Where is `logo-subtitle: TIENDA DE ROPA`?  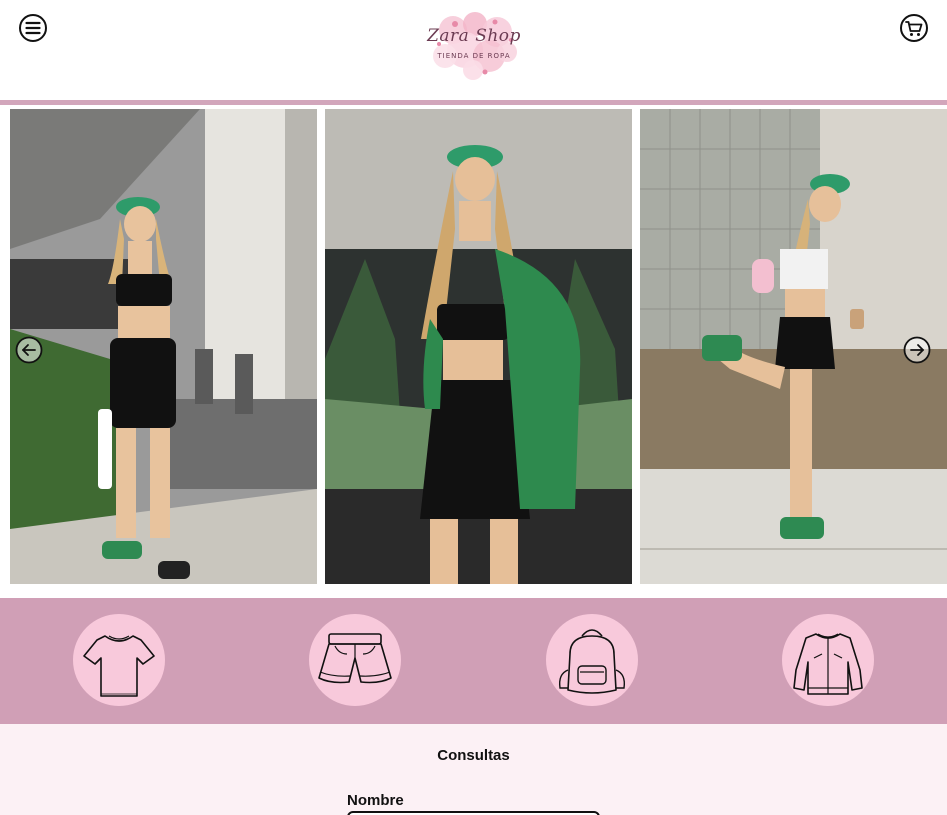 logo-subtitle: TIENDA DE ROPA is located at coordinates (474, 56).